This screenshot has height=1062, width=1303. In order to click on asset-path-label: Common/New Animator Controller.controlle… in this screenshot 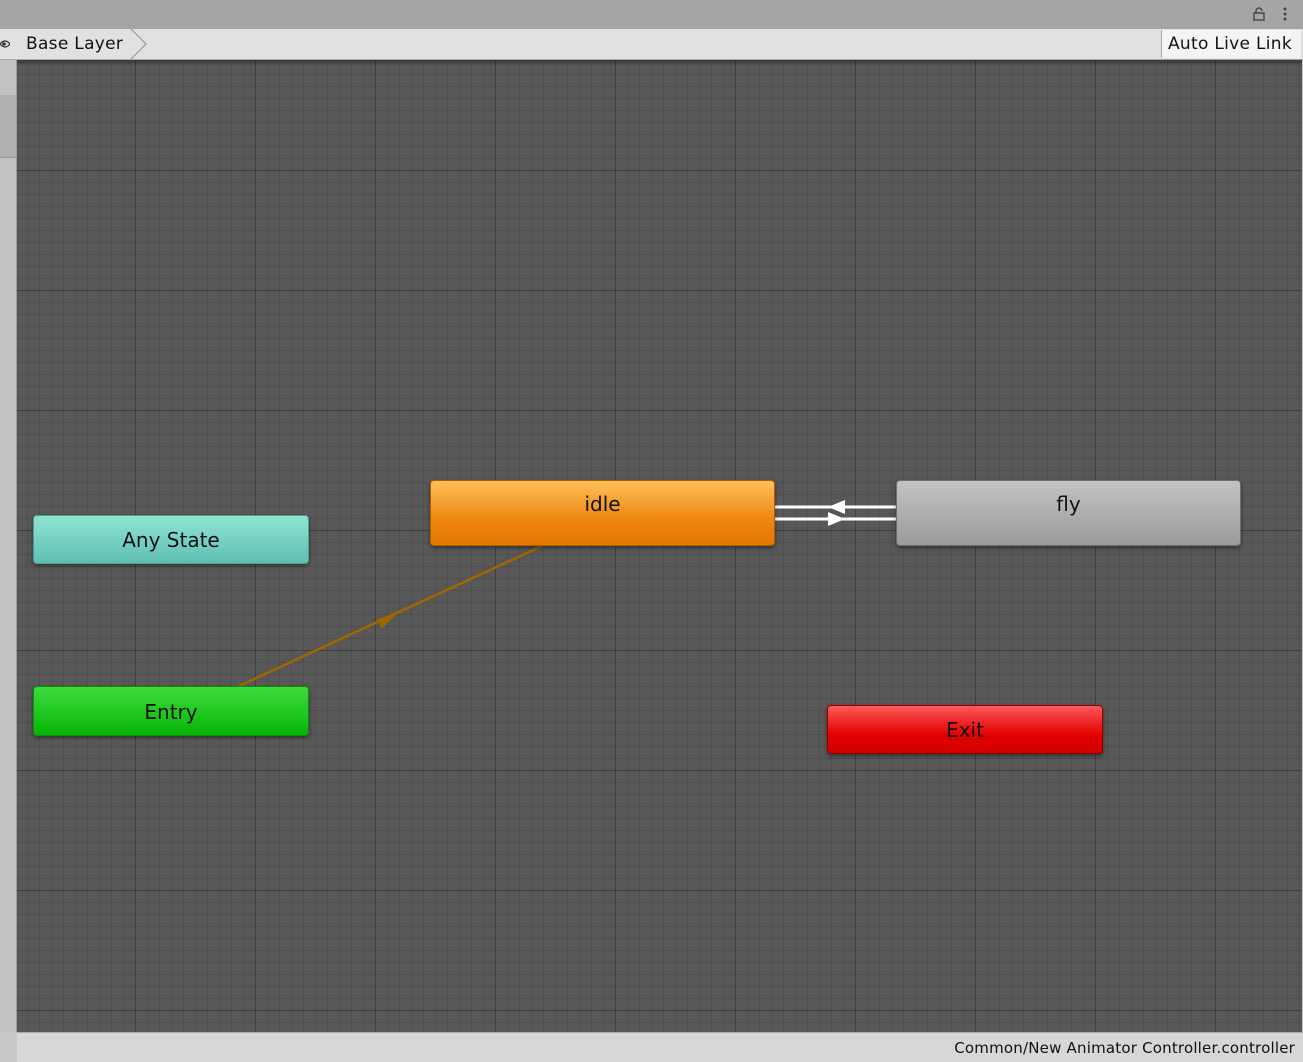, I will do `click(1124, 1048)`.